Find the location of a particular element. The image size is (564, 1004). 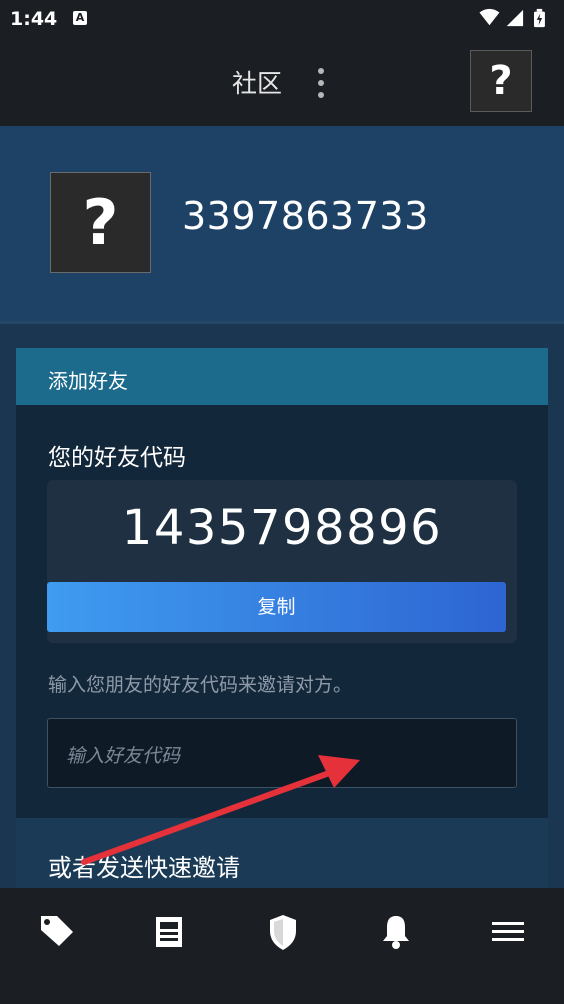

bell-icon is located at coordinates (396, 932).